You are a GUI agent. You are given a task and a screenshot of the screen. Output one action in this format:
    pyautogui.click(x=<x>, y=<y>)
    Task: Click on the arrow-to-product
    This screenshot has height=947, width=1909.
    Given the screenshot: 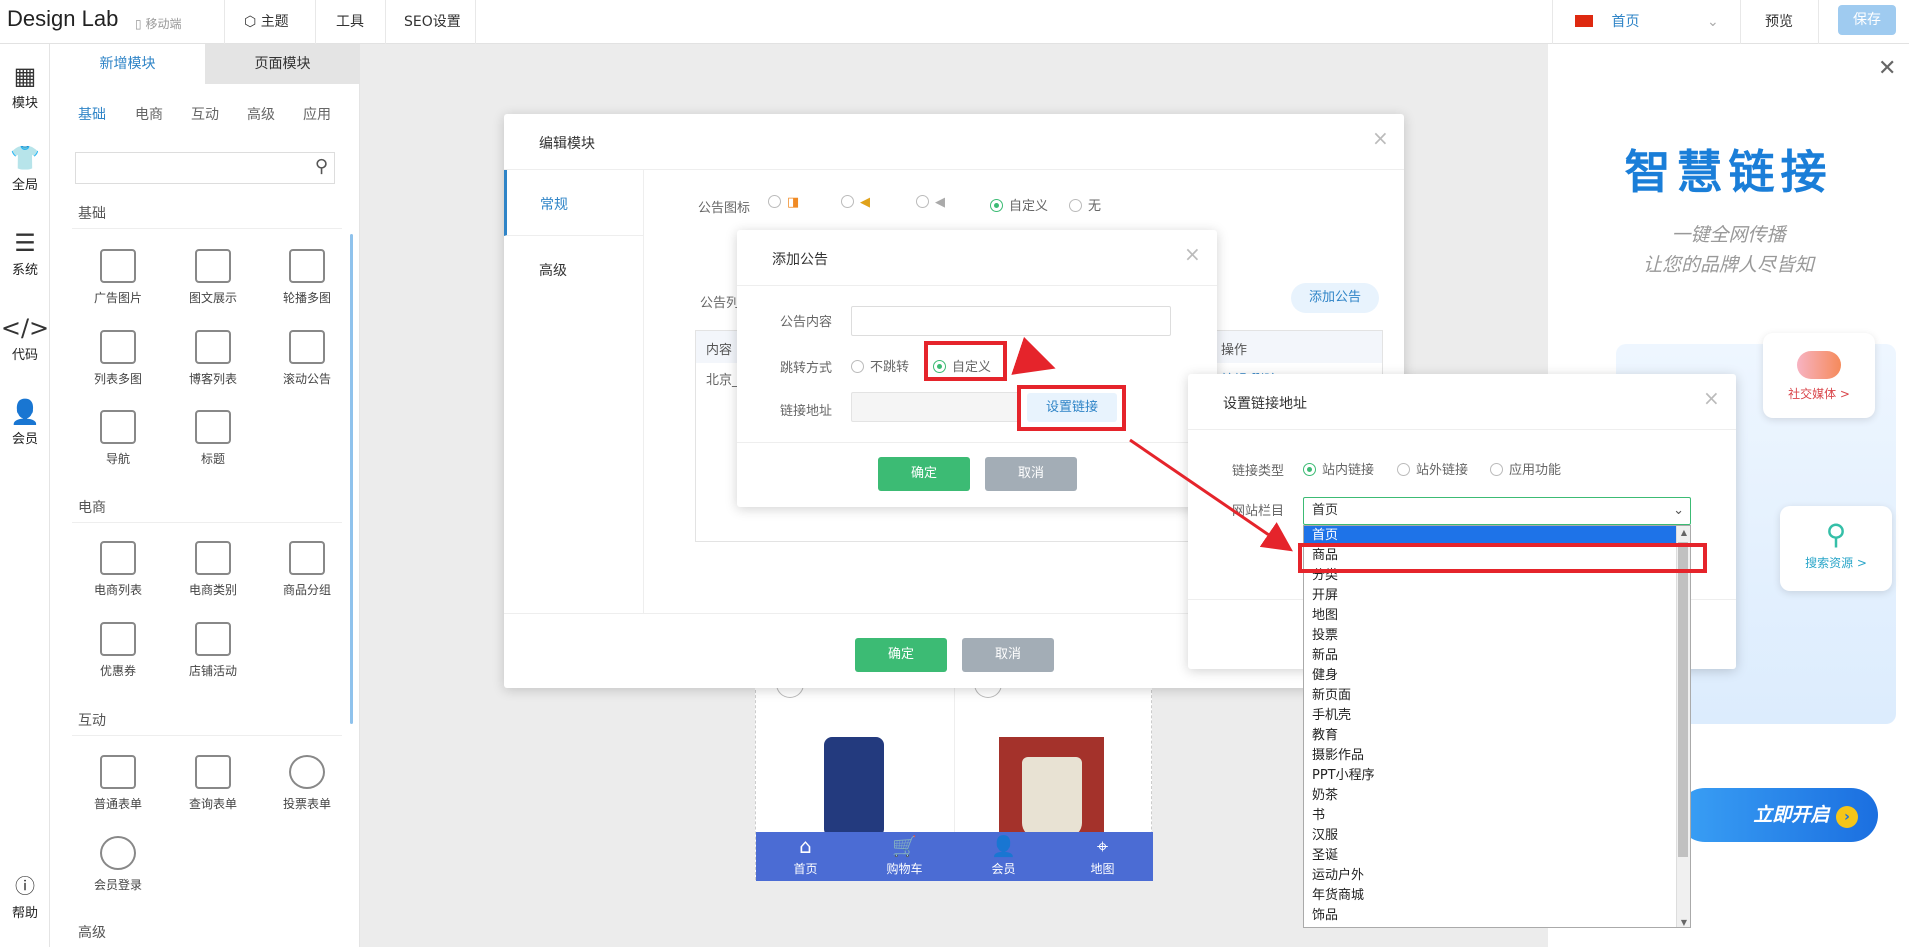 What is the action you would take?
    pyautogui.click(x=1211, y=495)
    